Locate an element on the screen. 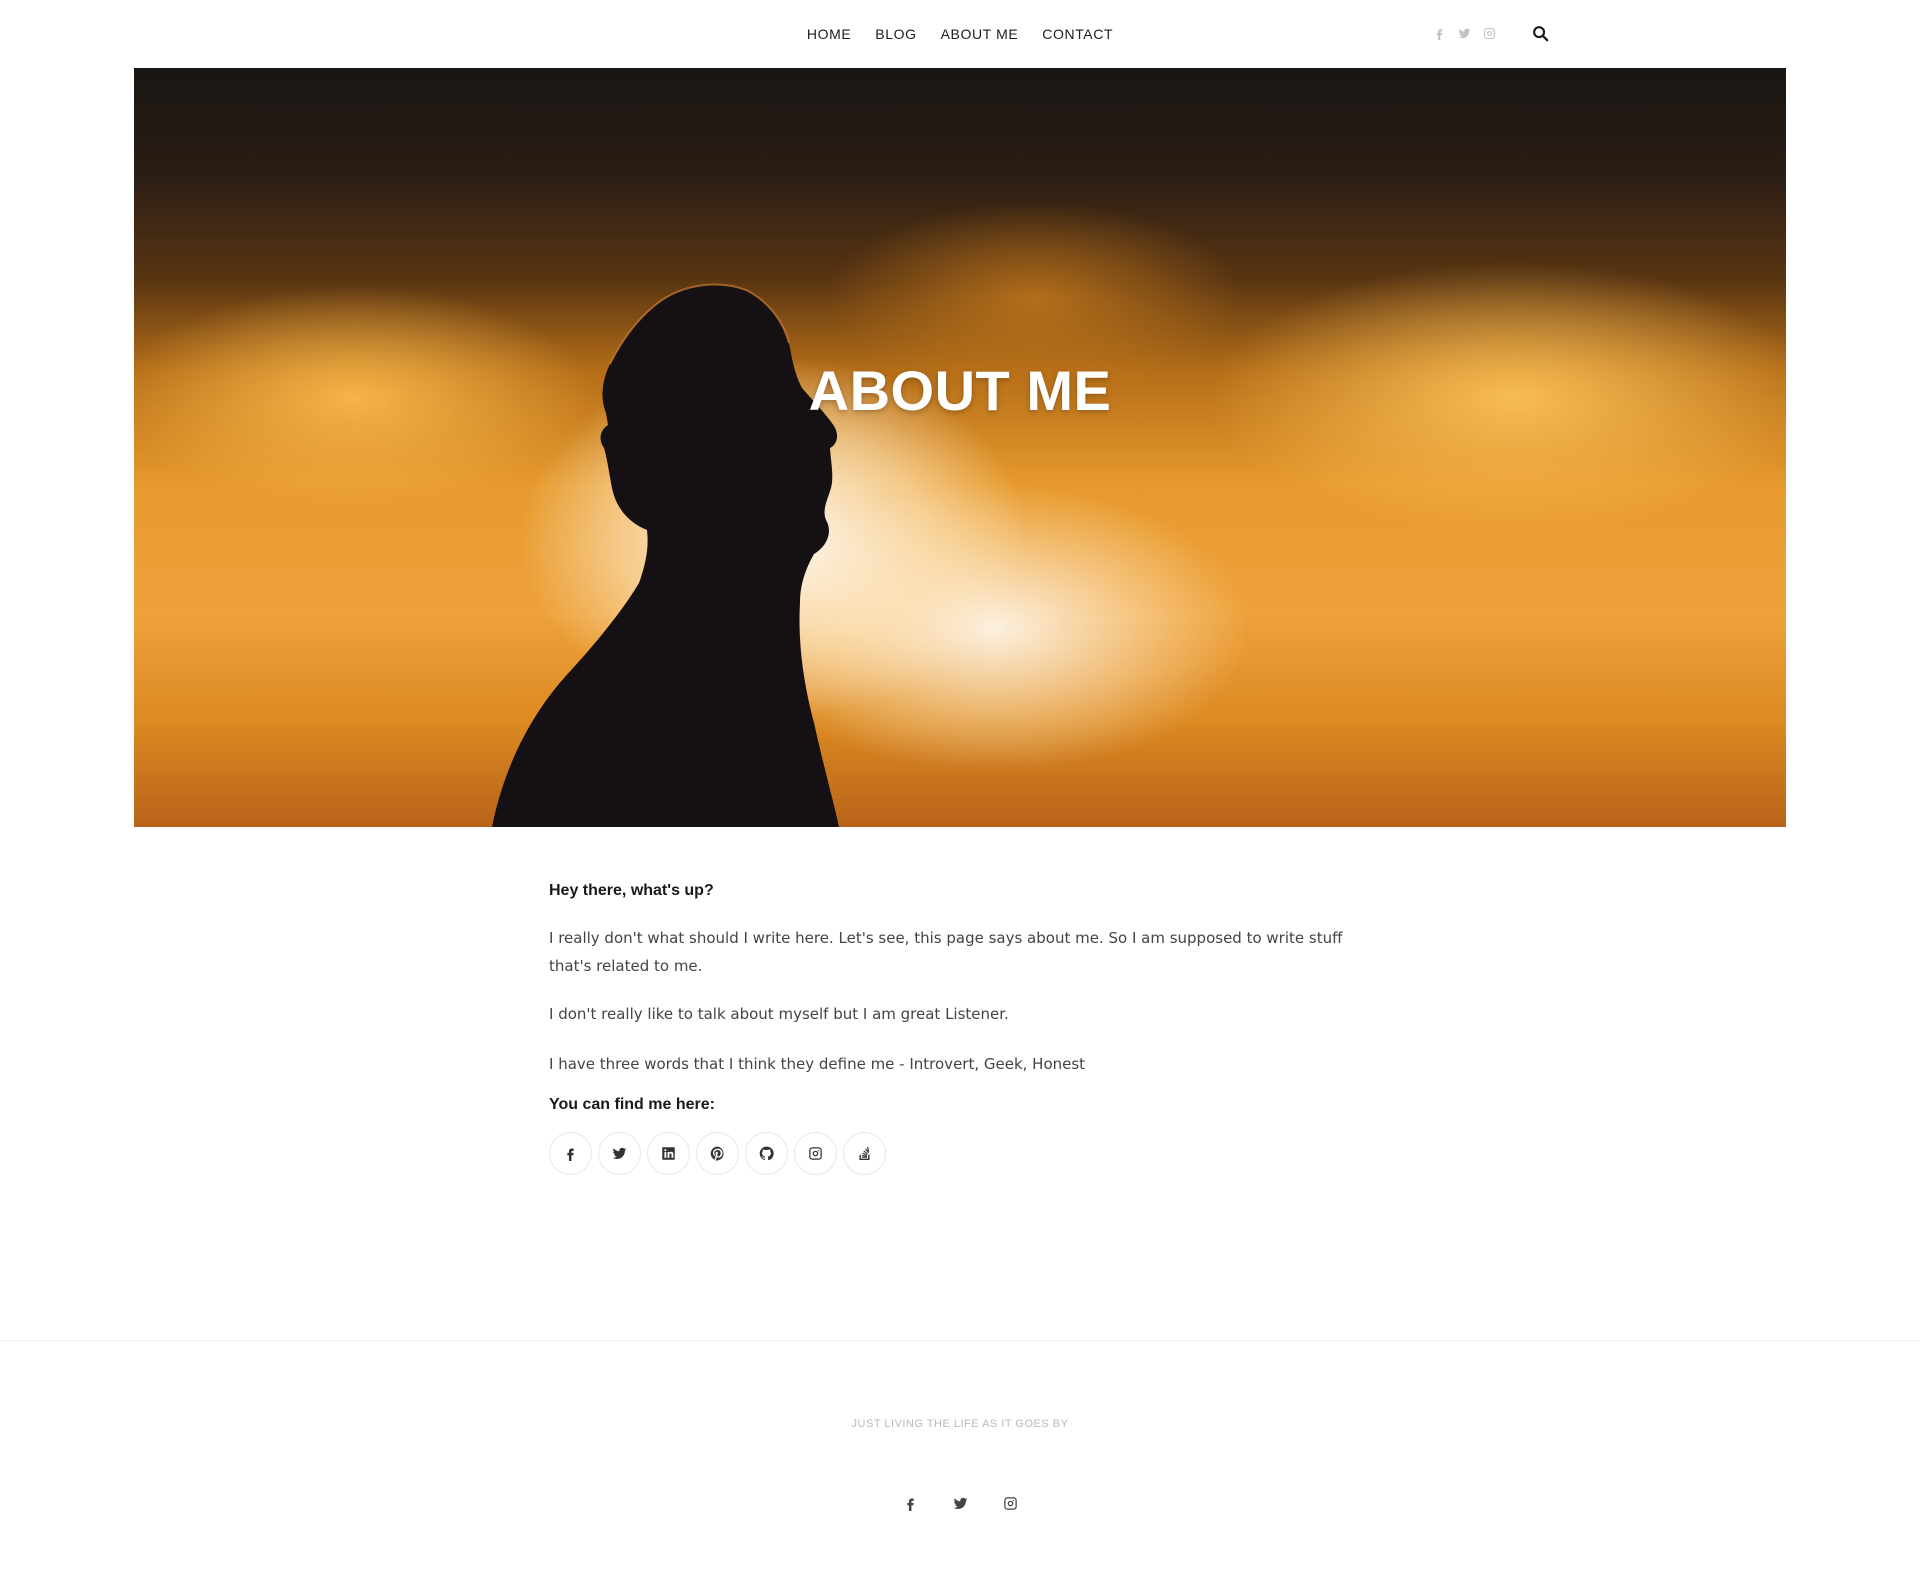 Image resolution: width=1920 pixels, height=1581 pixels. search-button is located at coordinates (1540, 33).